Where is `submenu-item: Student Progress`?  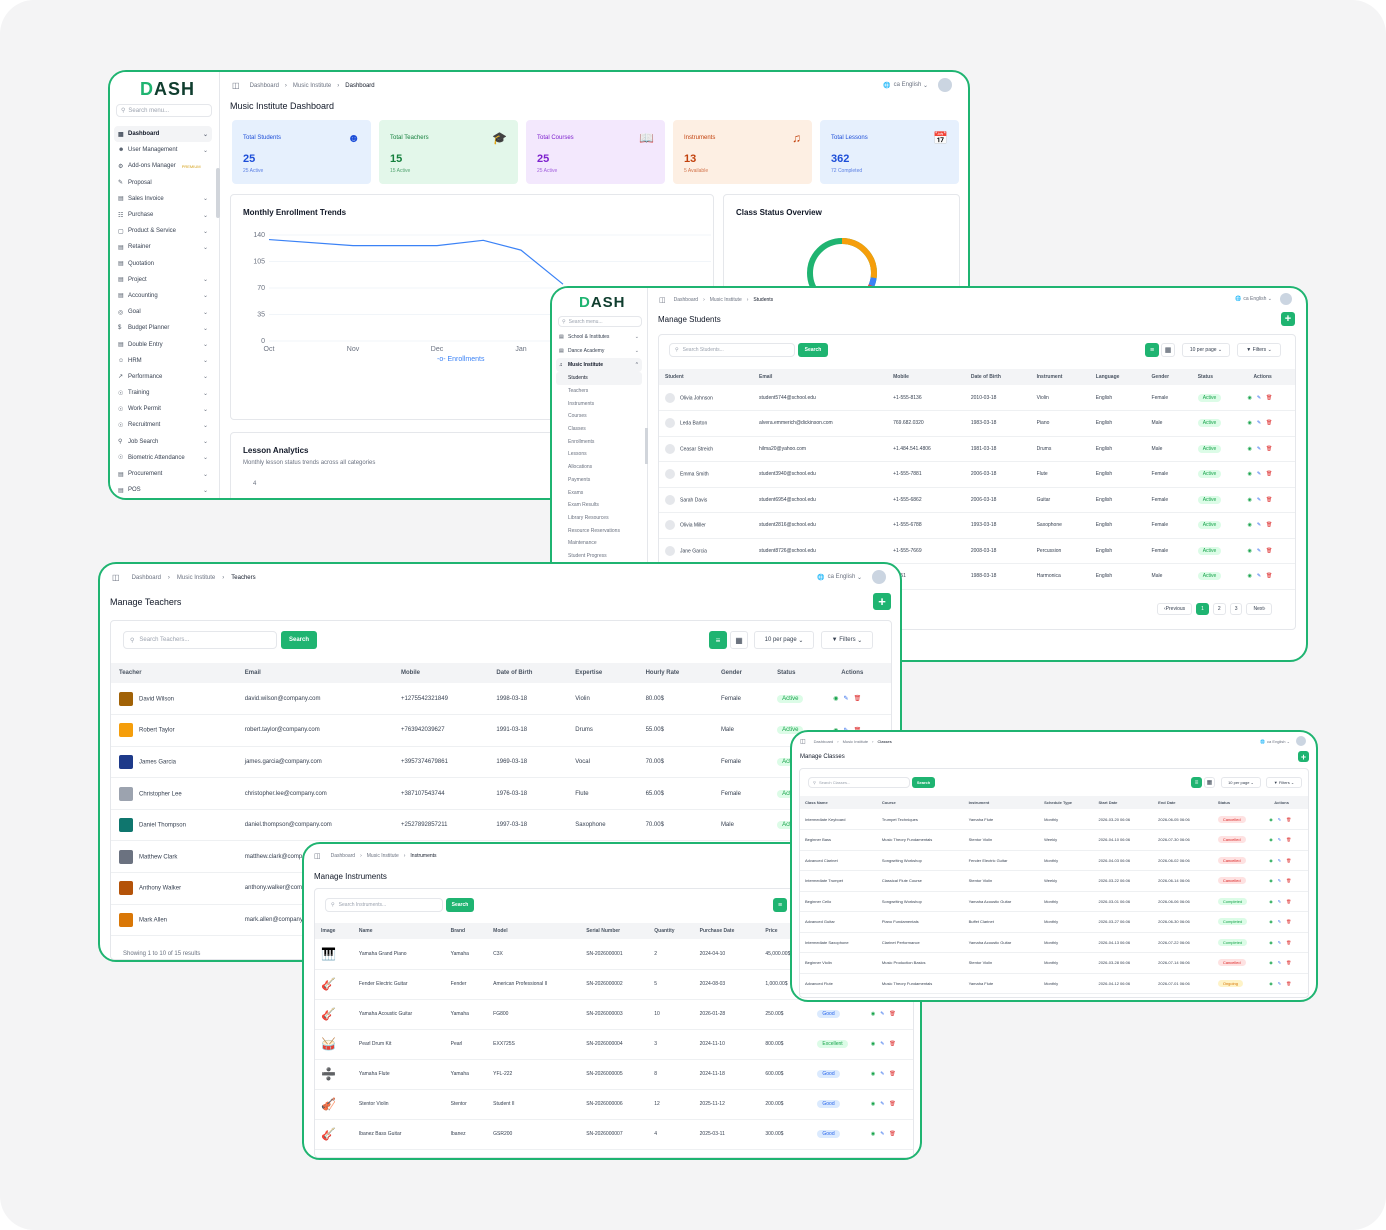
submenu-item: Student Progress is located at coordinates (599, 556).